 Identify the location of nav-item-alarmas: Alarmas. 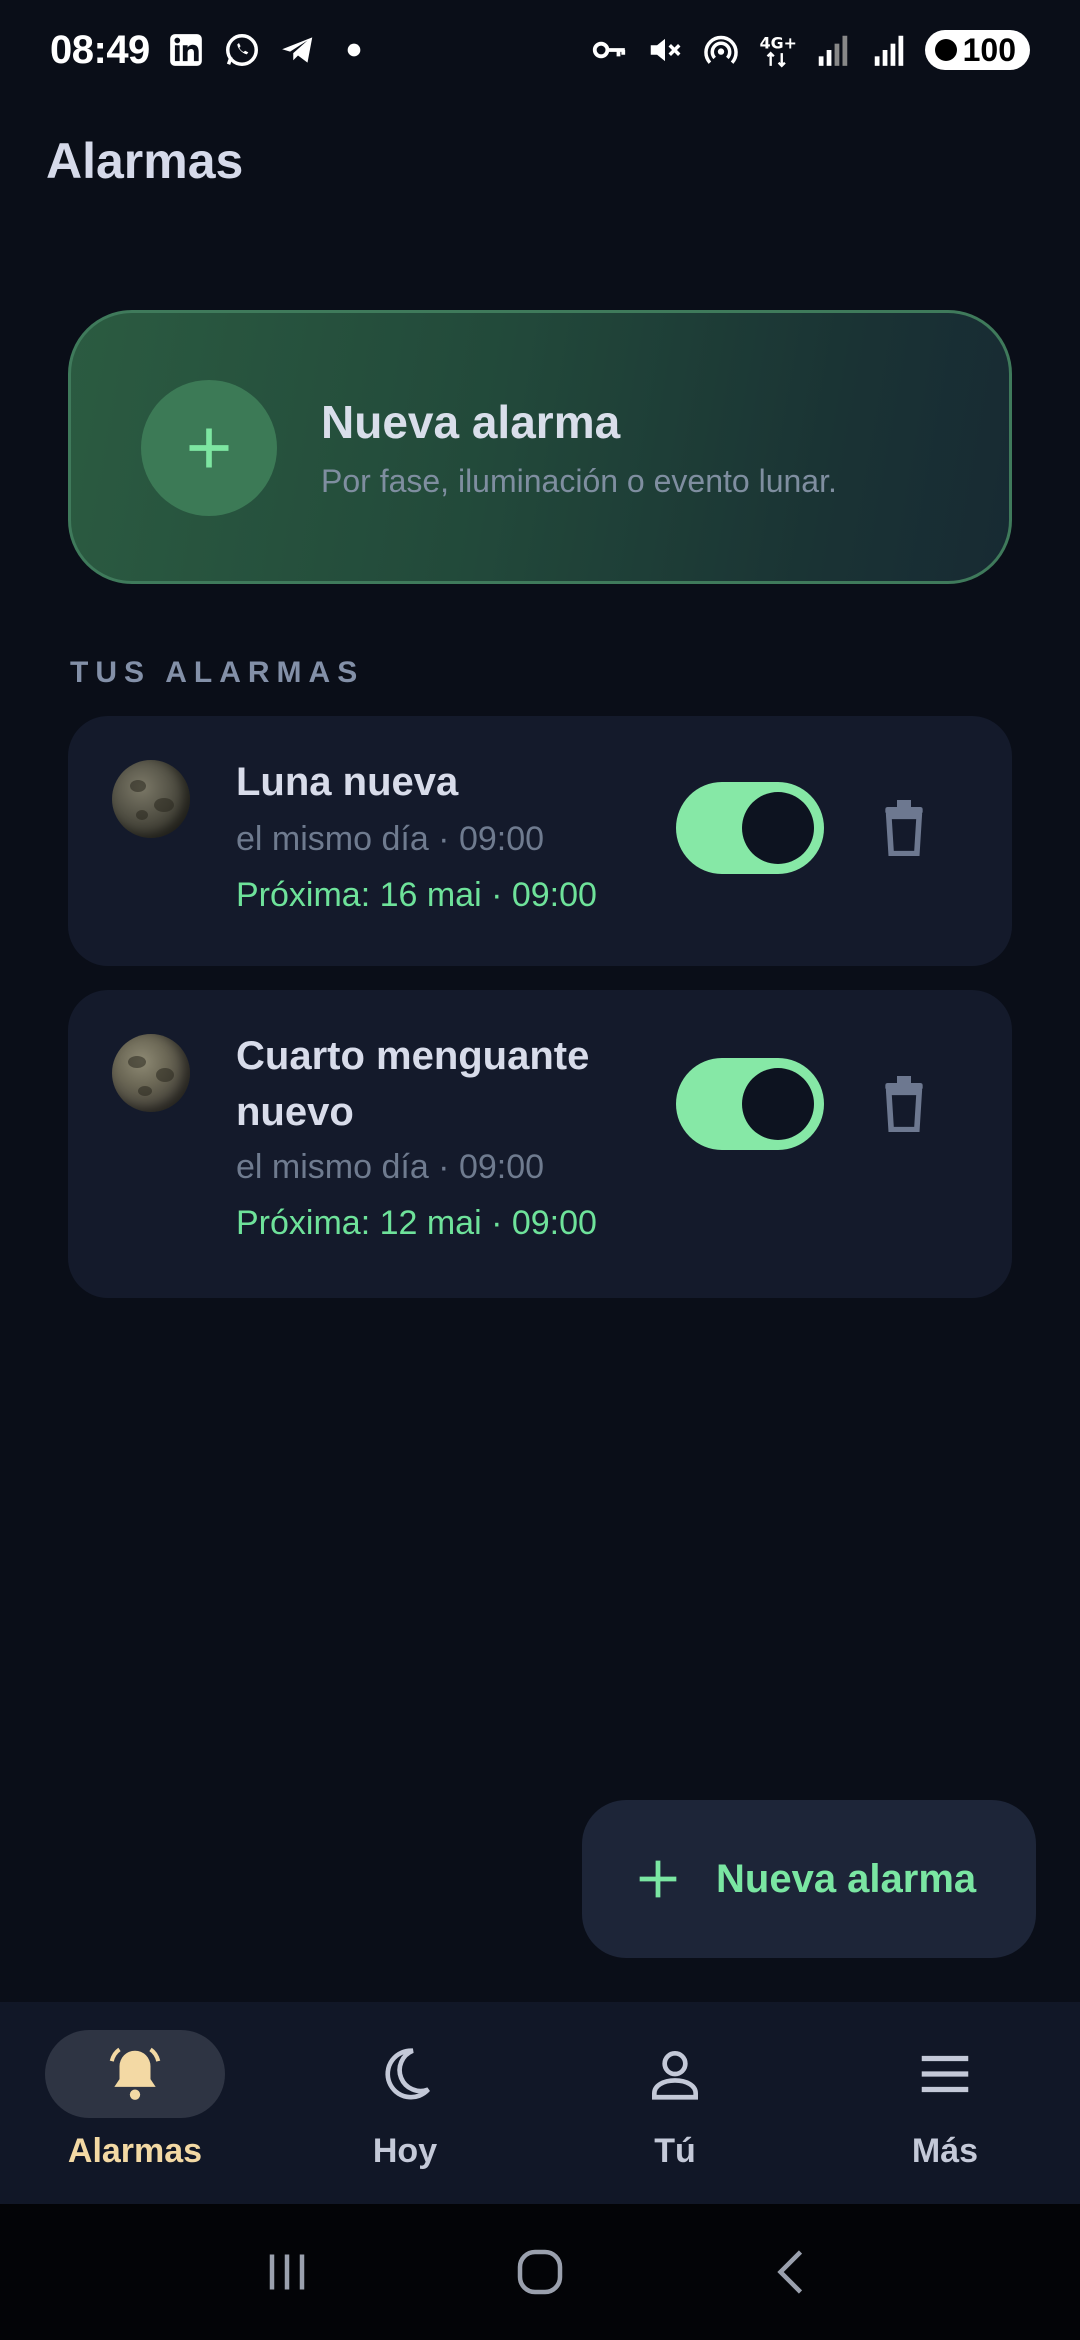
(135, 2103).